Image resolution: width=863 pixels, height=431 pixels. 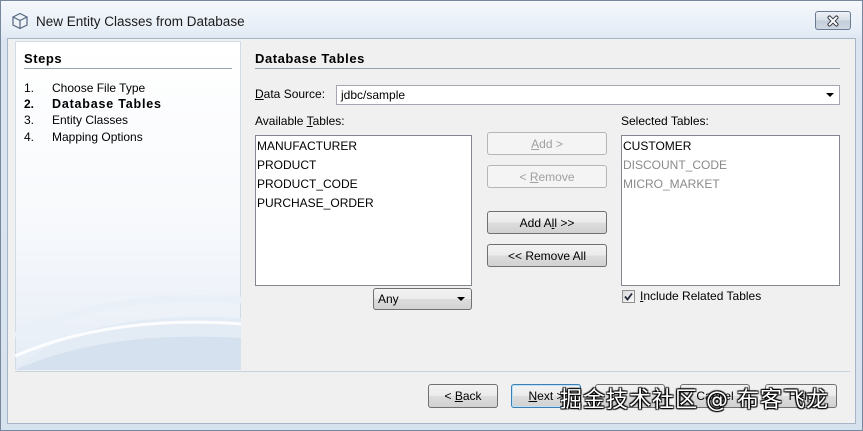 What do you see at coordinates (630, 396) in the screenshot?
I see `finish-button` at bounding box center [630, 396].